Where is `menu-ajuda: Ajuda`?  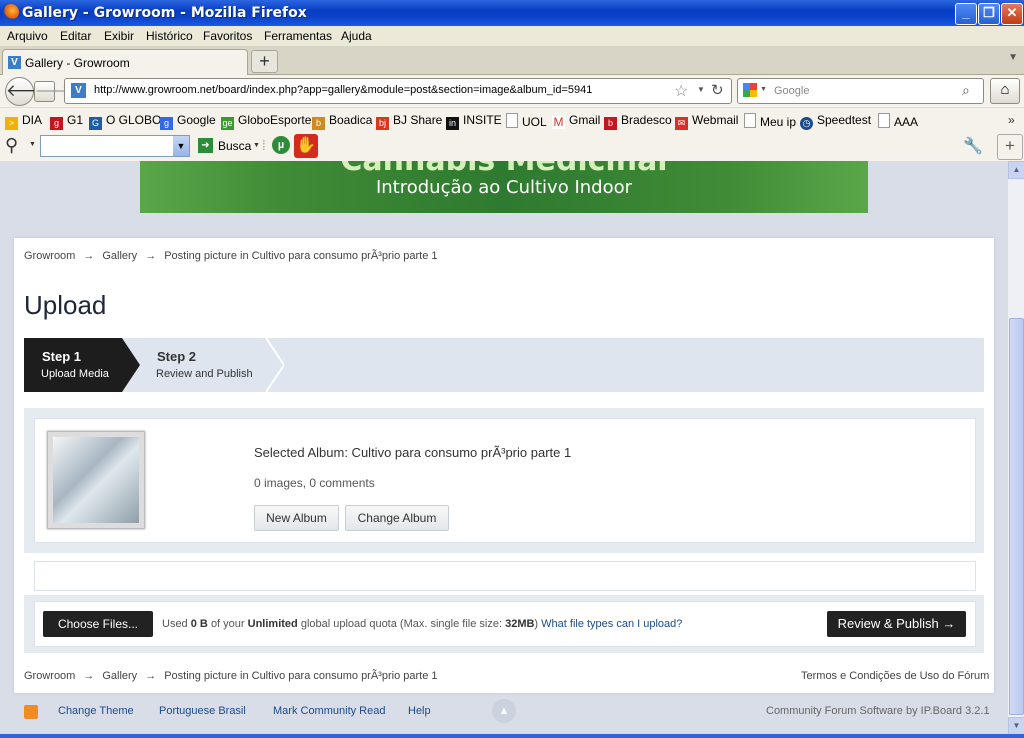 menu-ajuda: Ajuda is located at coordinates (356, 36).